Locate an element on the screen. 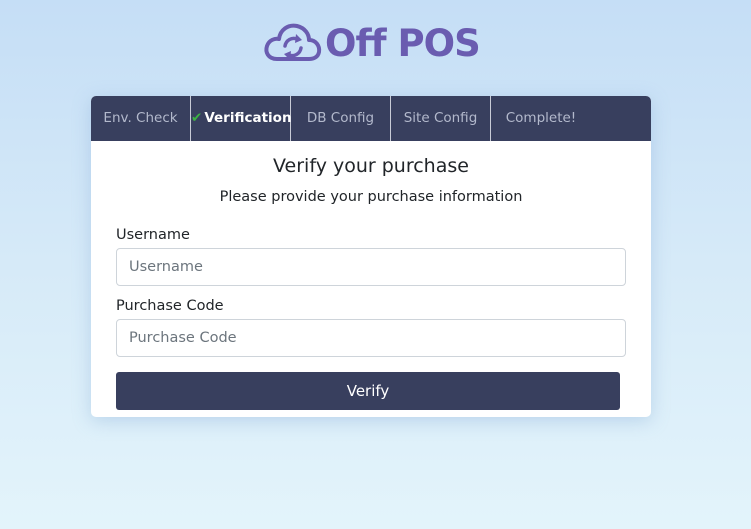 The image size is (751, 529). tab-label: Verification is located at coordinates (248, 118).